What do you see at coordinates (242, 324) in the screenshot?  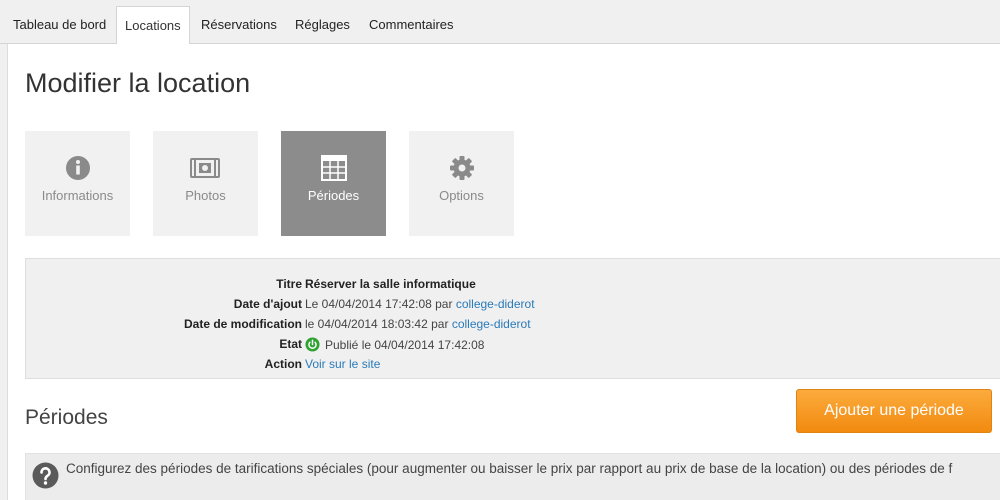 I see `info-label: Date de modification` at bounding box center [242, 324].